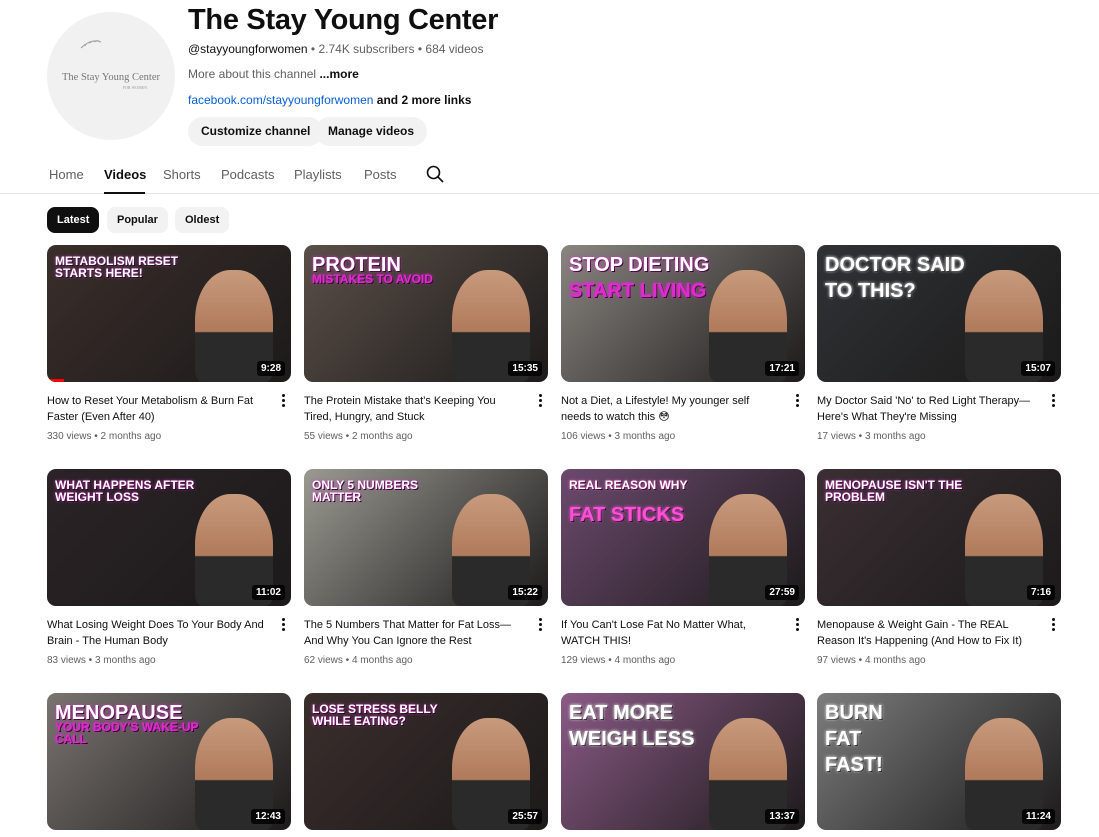 This screenshot has height=837, width=1099. Describe the element at coordinates (247, 174) in the screenshot. I see `tab-podcasts: Podcasts` at that location.